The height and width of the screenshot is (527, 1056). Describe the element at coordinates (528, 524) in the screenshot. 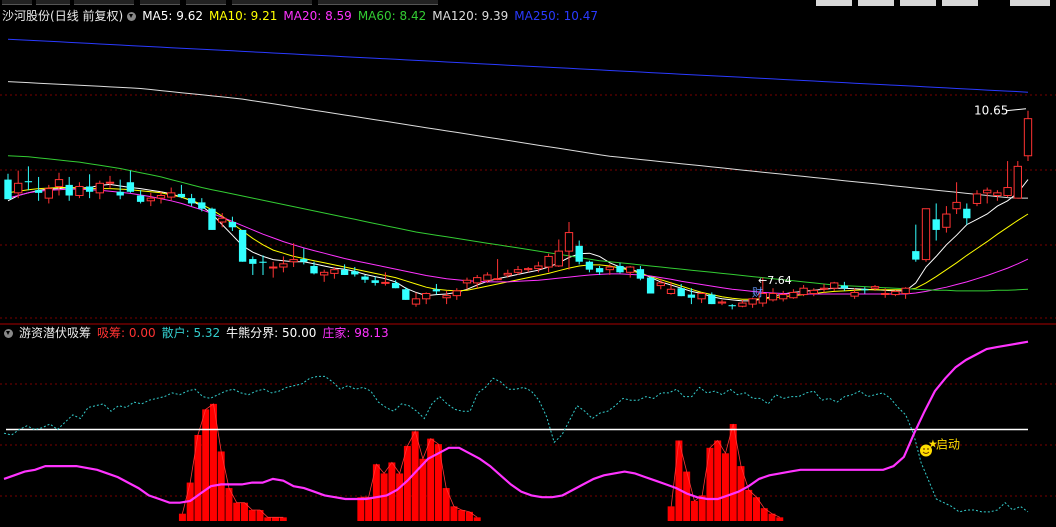

I see `footer-strip` at that location.